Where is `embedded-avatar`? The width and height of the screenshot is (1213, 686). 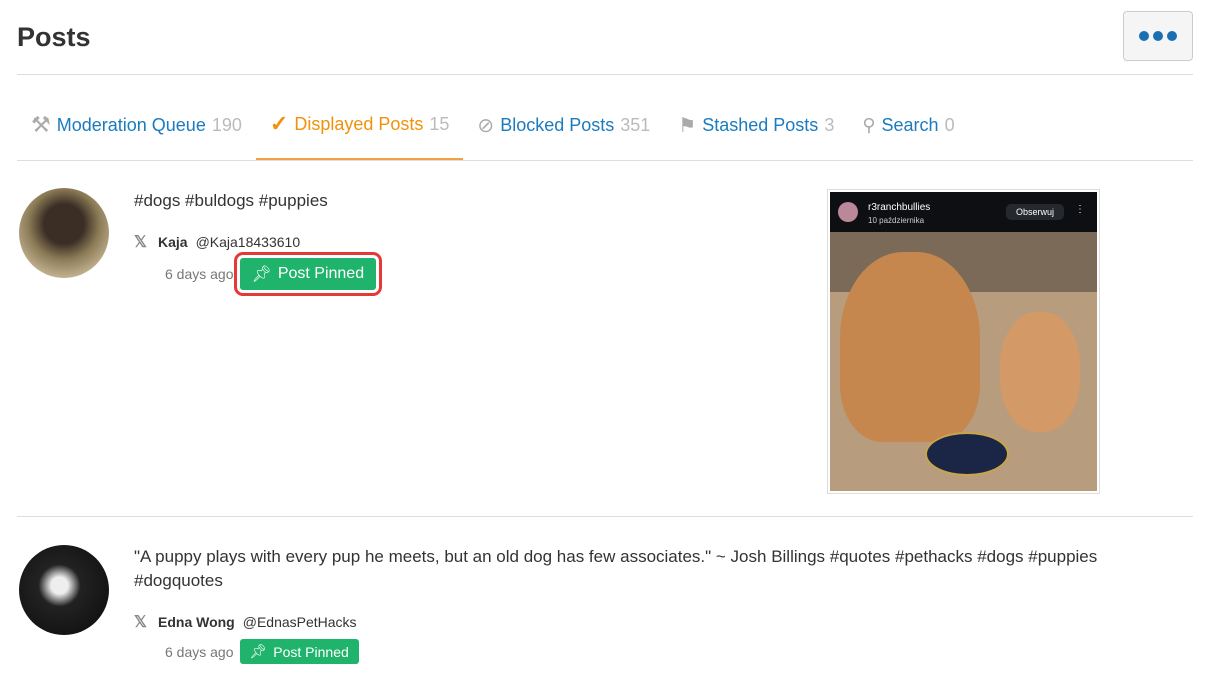 embedded-avatar is located at coordinates (848, 212).